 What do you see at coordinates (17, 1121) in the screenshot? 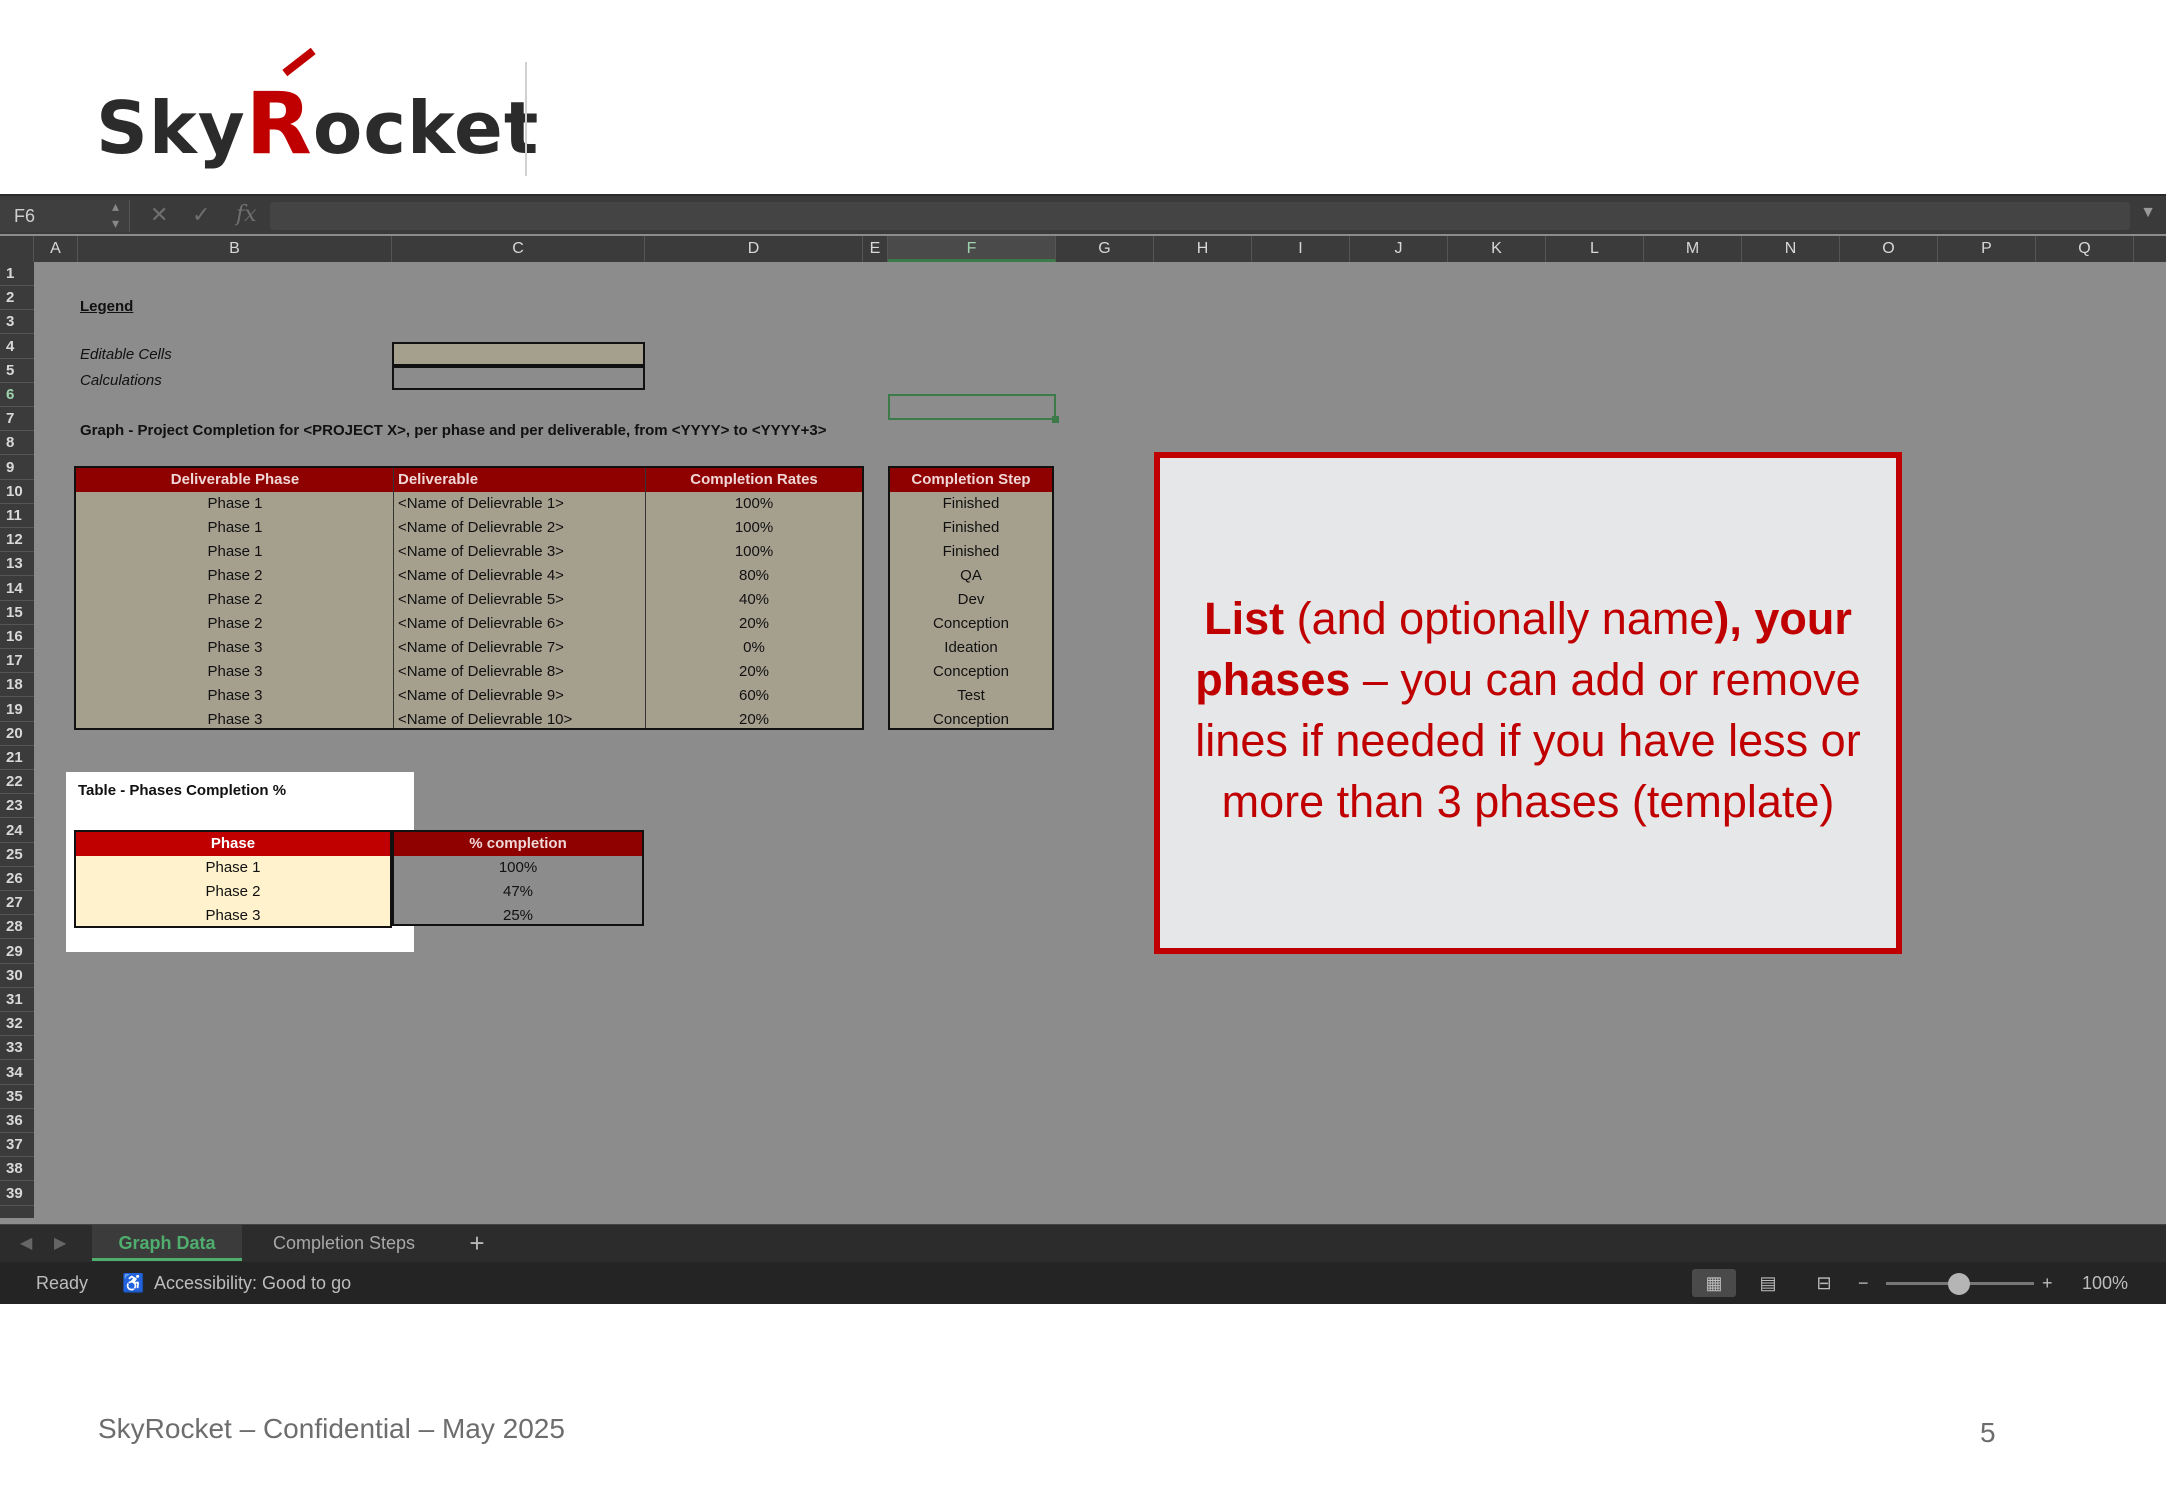
I see `row-header-36: 36` at bounding box center [17, 1121].